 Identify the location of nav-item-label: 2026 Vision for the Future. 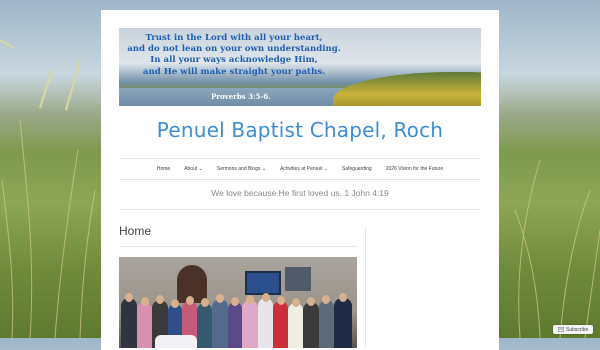
(414, 169).